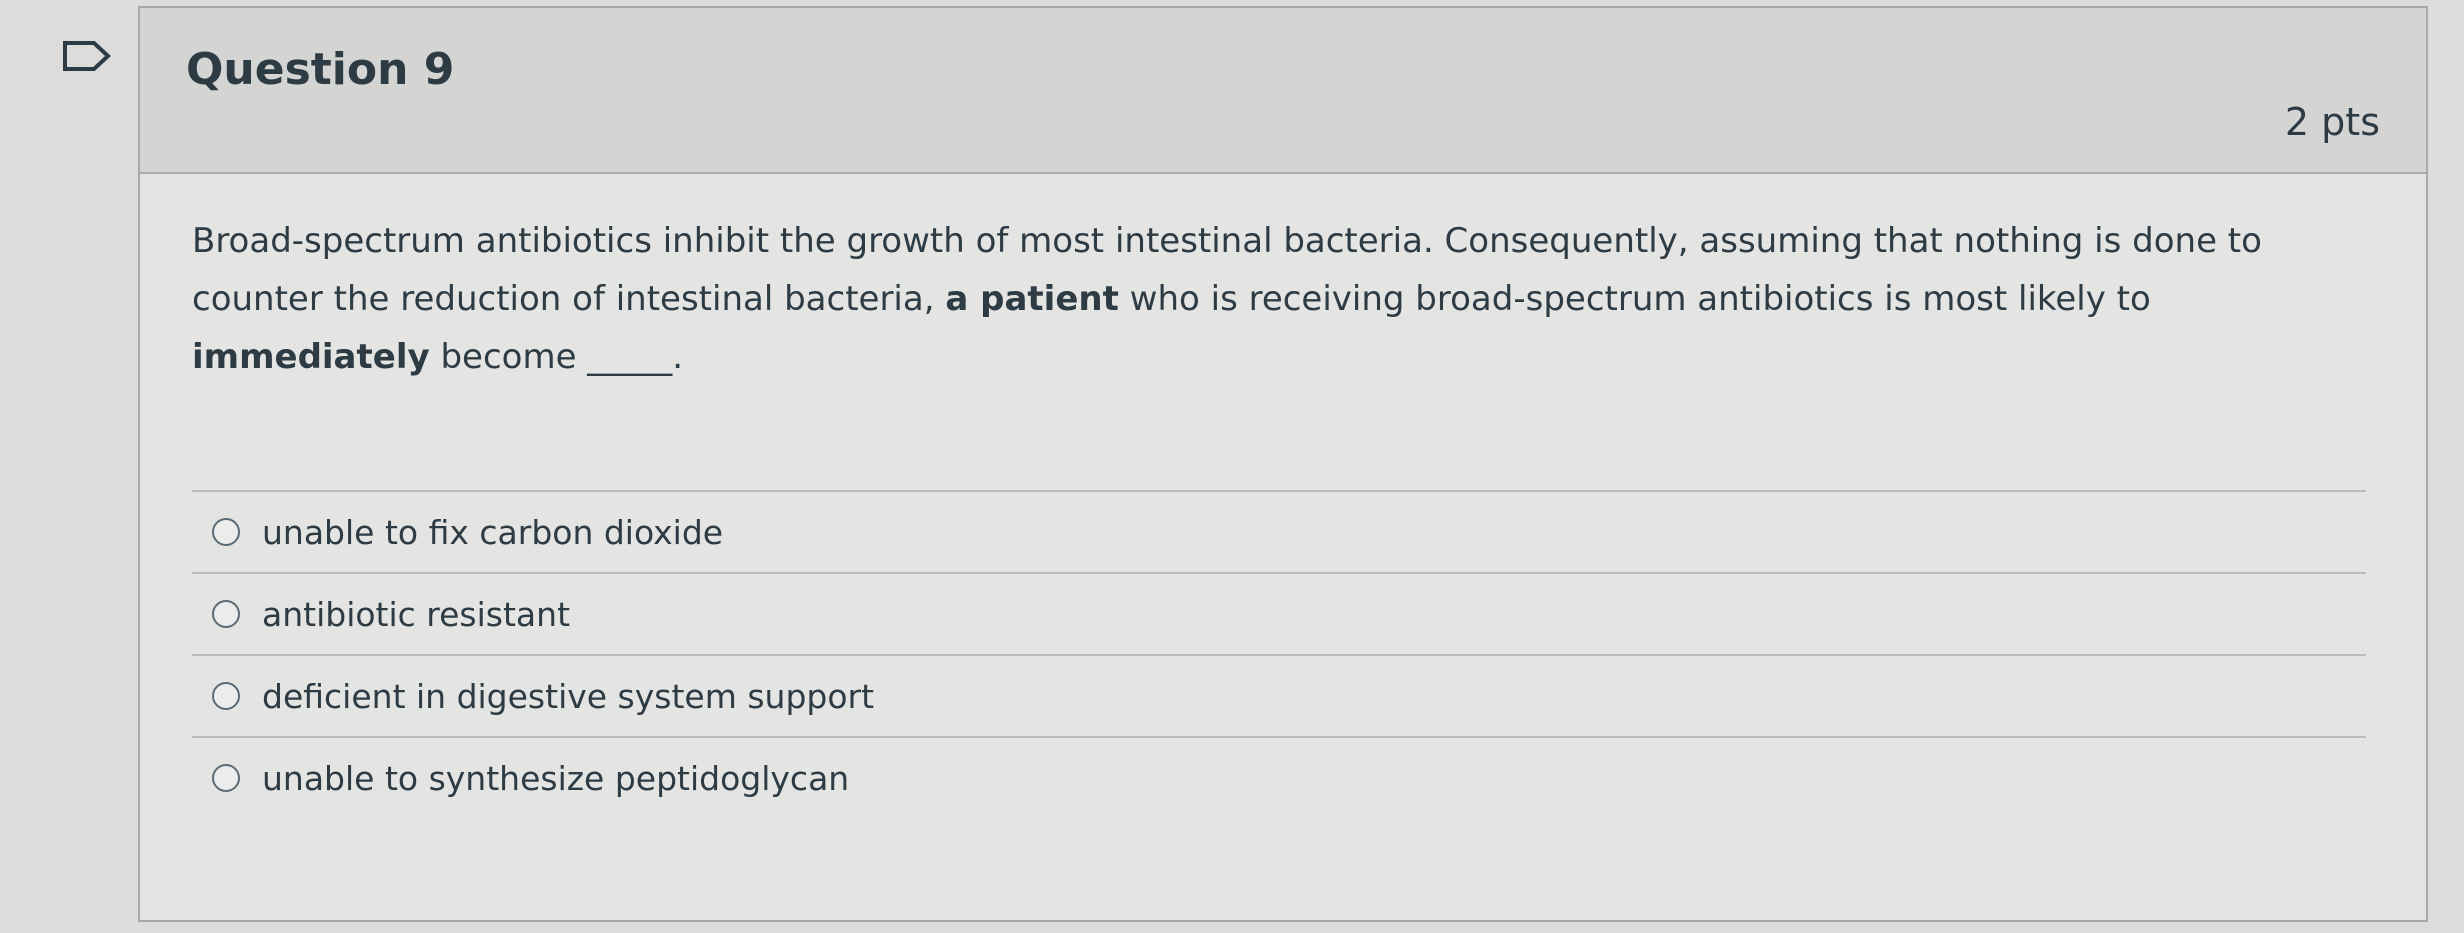 This screenshot has height=933, width=2464. What do you see at coordinates (2332, 122) in the screenshot?
I see `question-points: 2 pts` at bounding box center [2332, 122].